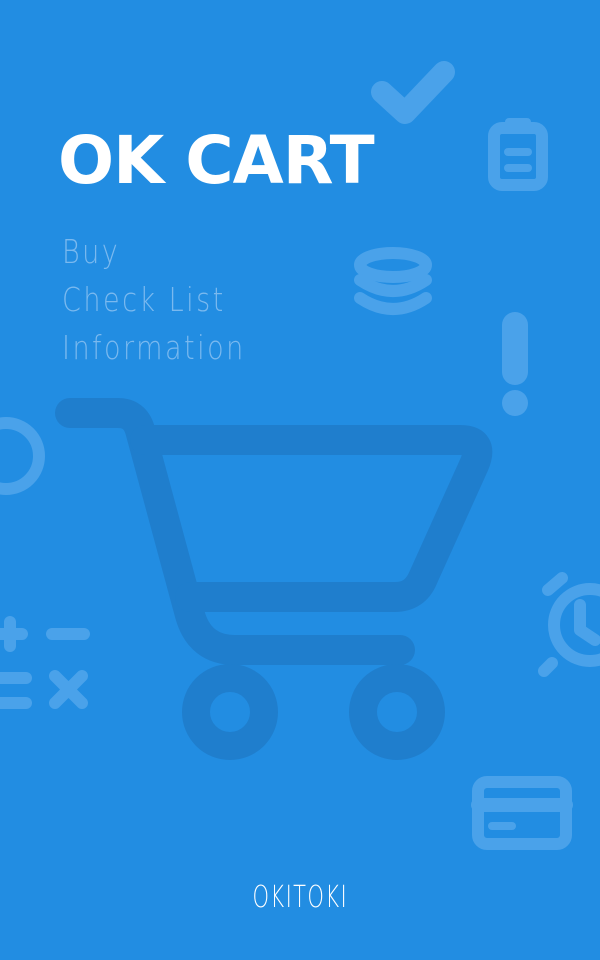  What do you see at coordinates (518, 154) in the screenshot?
I see `clipboard-icon` at bounding box center [518, 154].